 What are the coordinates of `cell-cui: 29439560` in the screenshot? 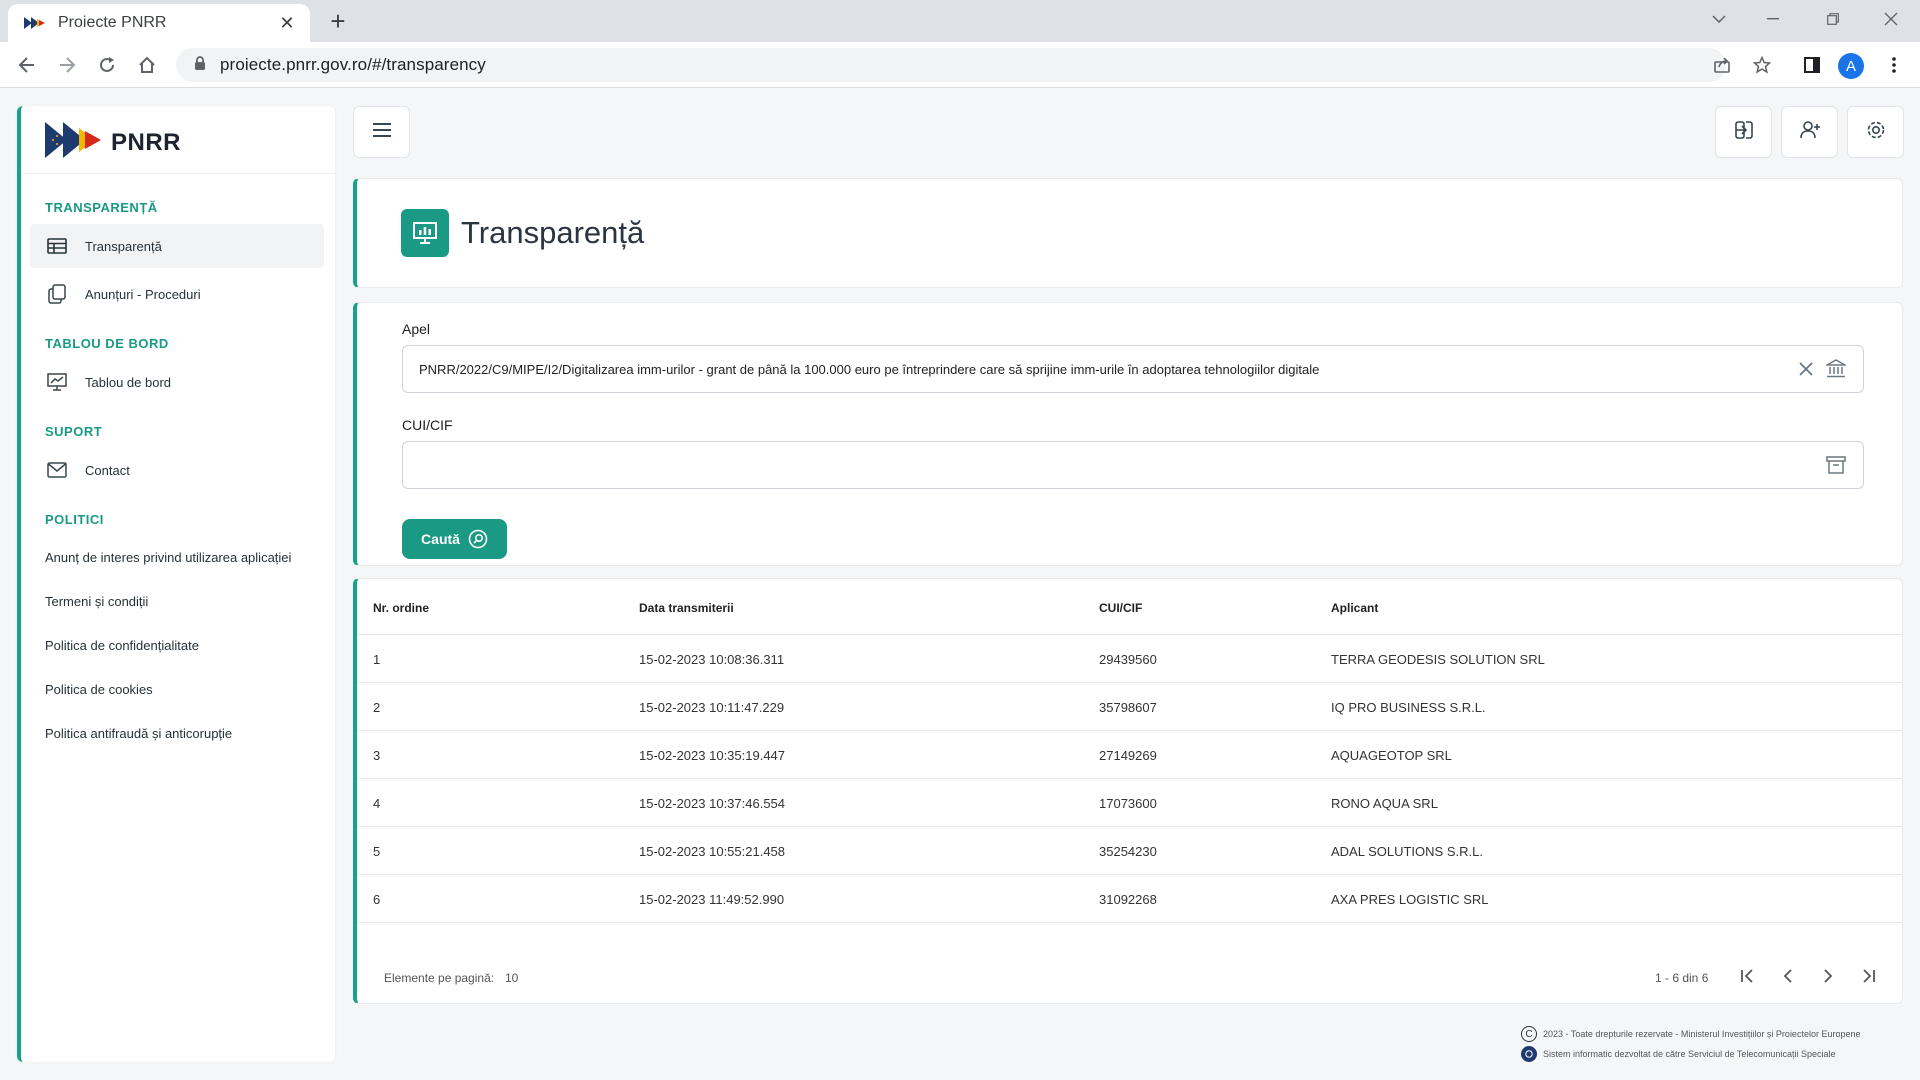 It's located at (1128, 659).